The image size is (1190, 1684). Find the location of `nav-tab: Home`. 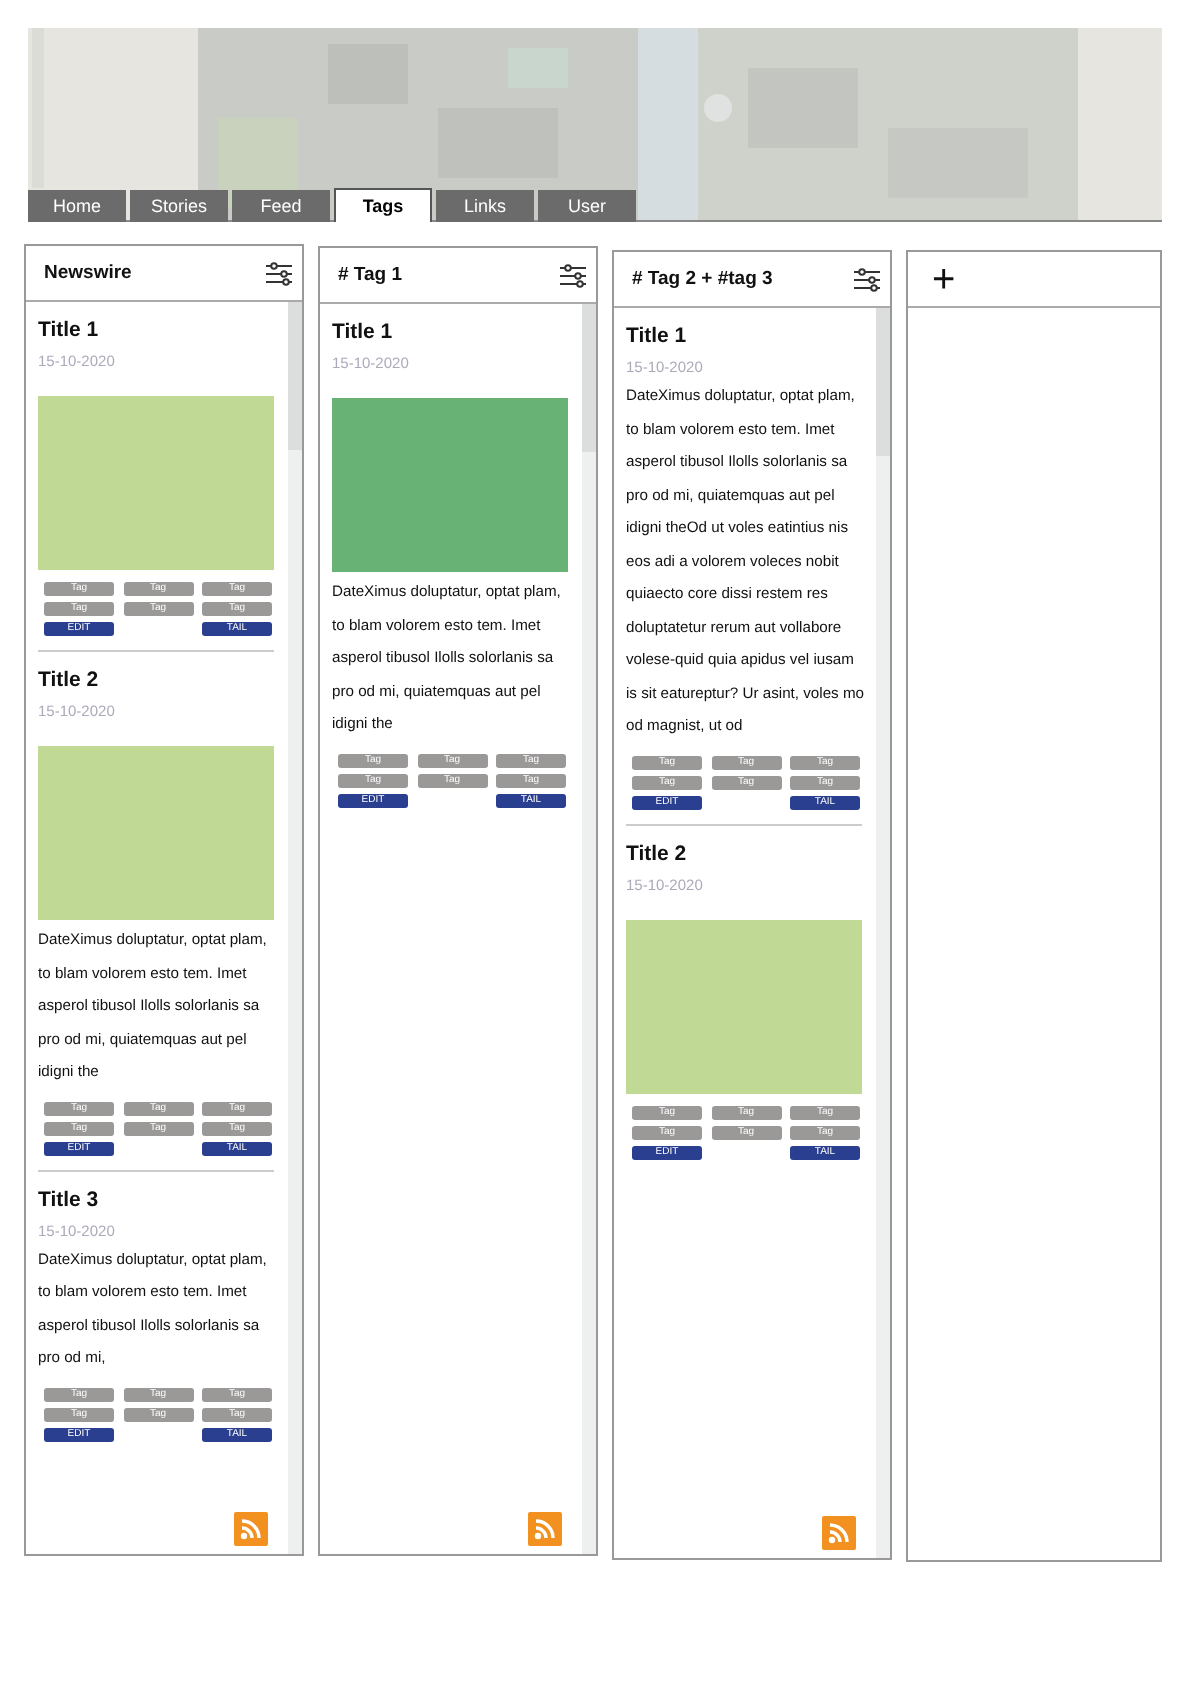

nav-tab: Home is located at coordinates (77, 206).